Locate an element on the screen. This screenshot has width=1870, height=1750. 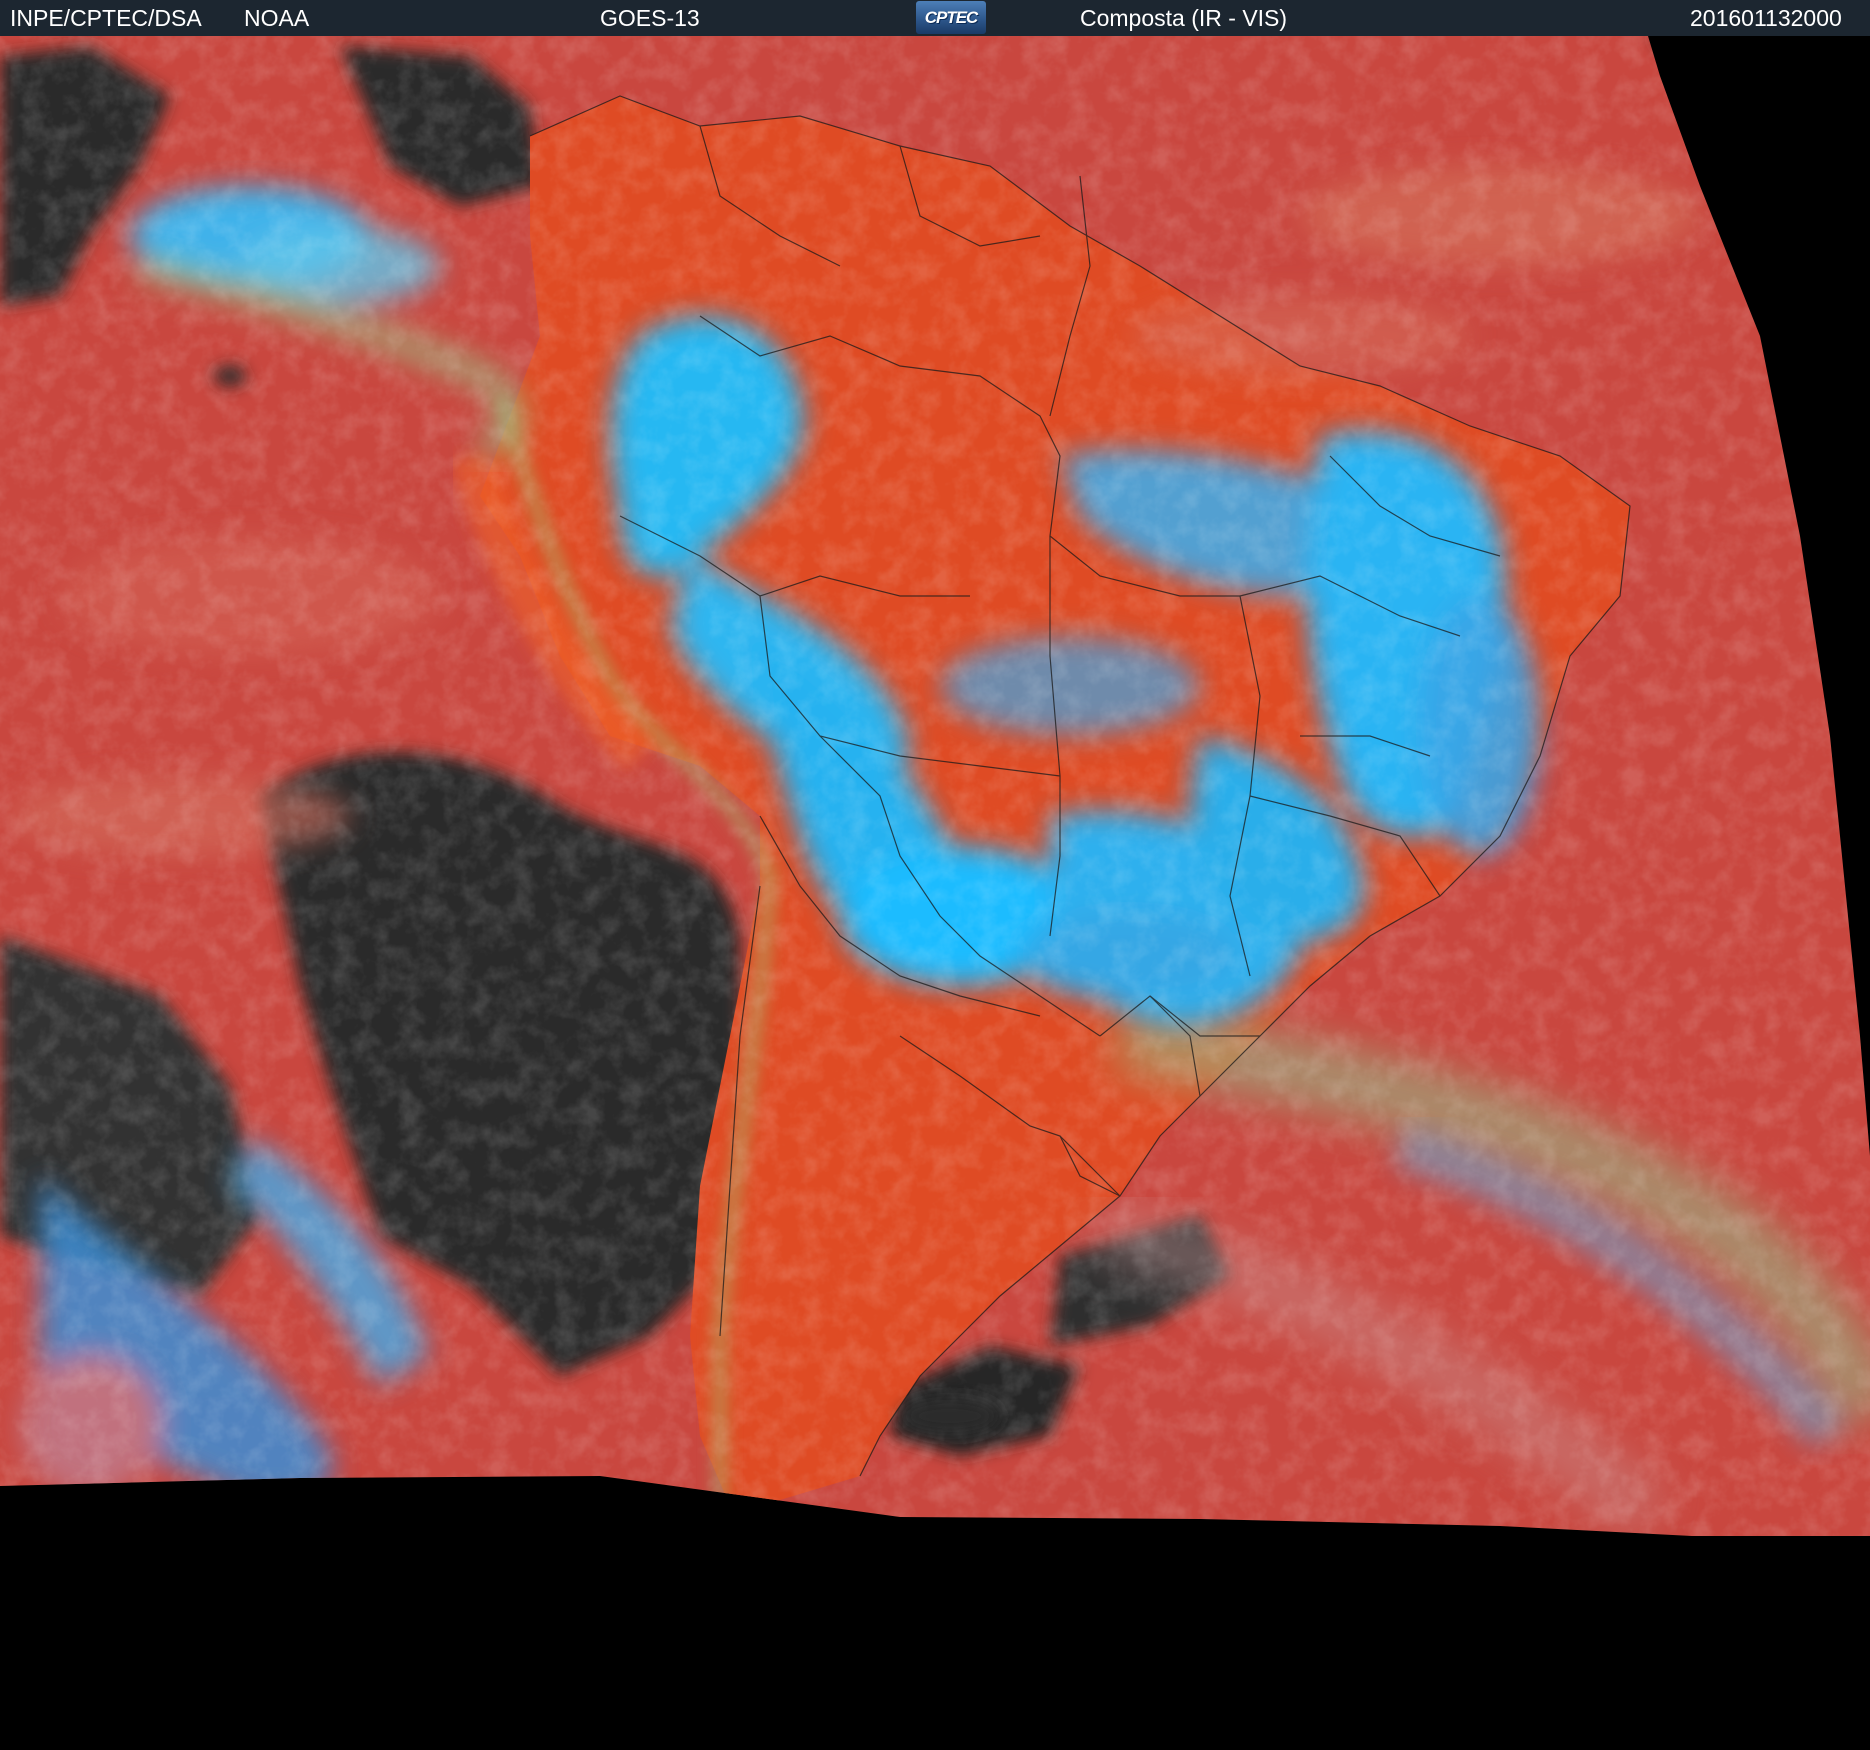
agency-label: NOAA is located at coordinates (277, 18).